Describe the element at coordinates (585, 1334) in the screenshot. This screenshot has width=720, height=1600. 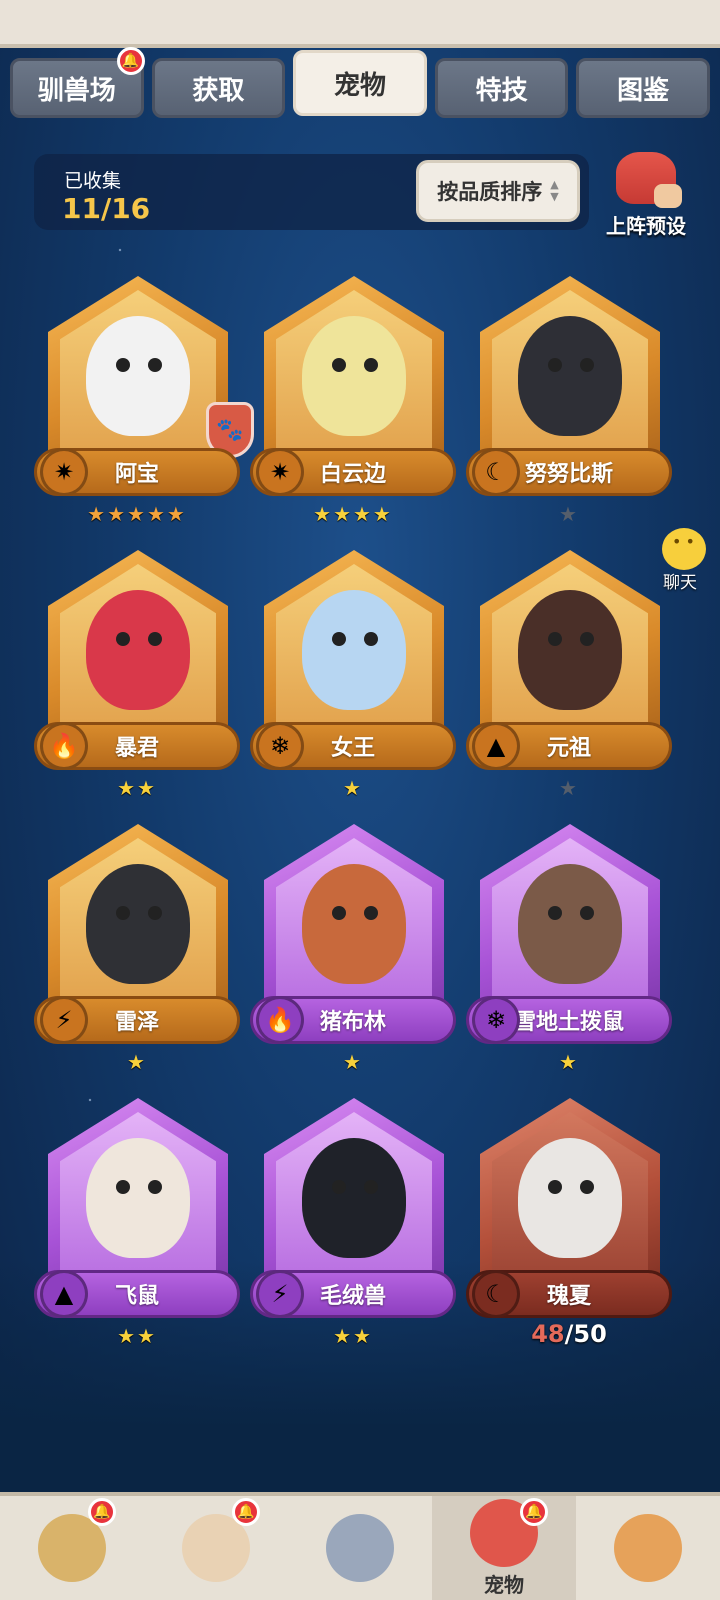
I see `shard-progress-total: /50` at that location.